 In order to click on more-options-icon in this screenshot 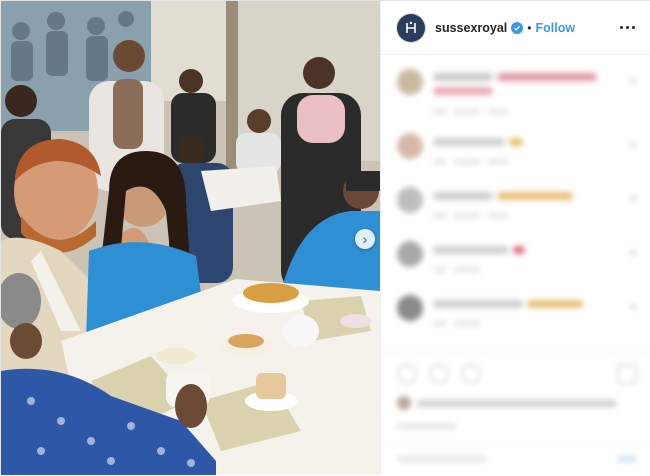, I will do `click(627, 28)`.